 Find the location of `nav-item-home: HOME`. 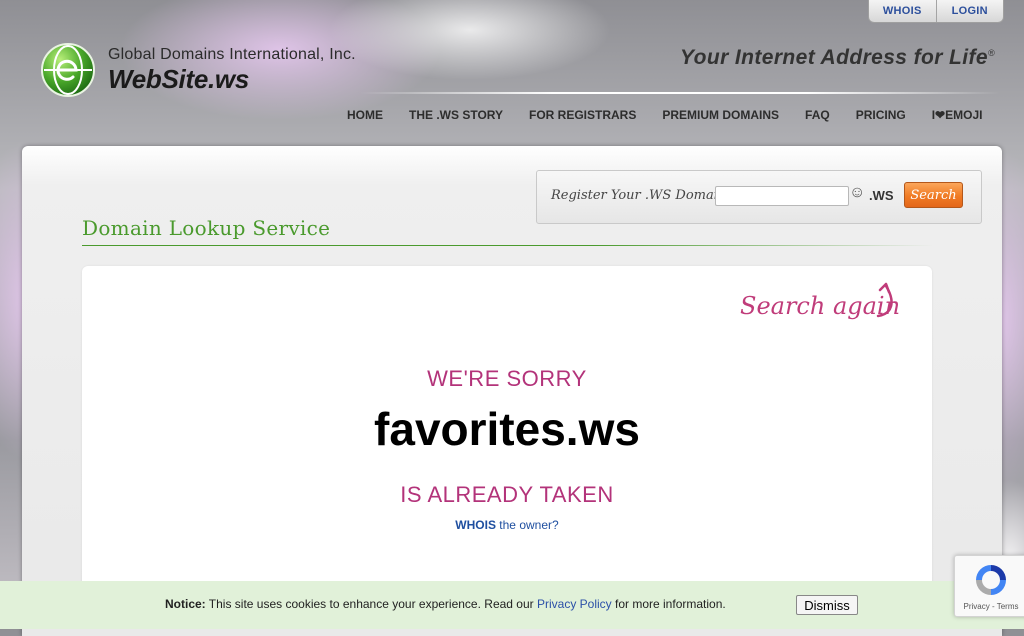

nav-item-home: HOME is located at coordinates (365, 116).